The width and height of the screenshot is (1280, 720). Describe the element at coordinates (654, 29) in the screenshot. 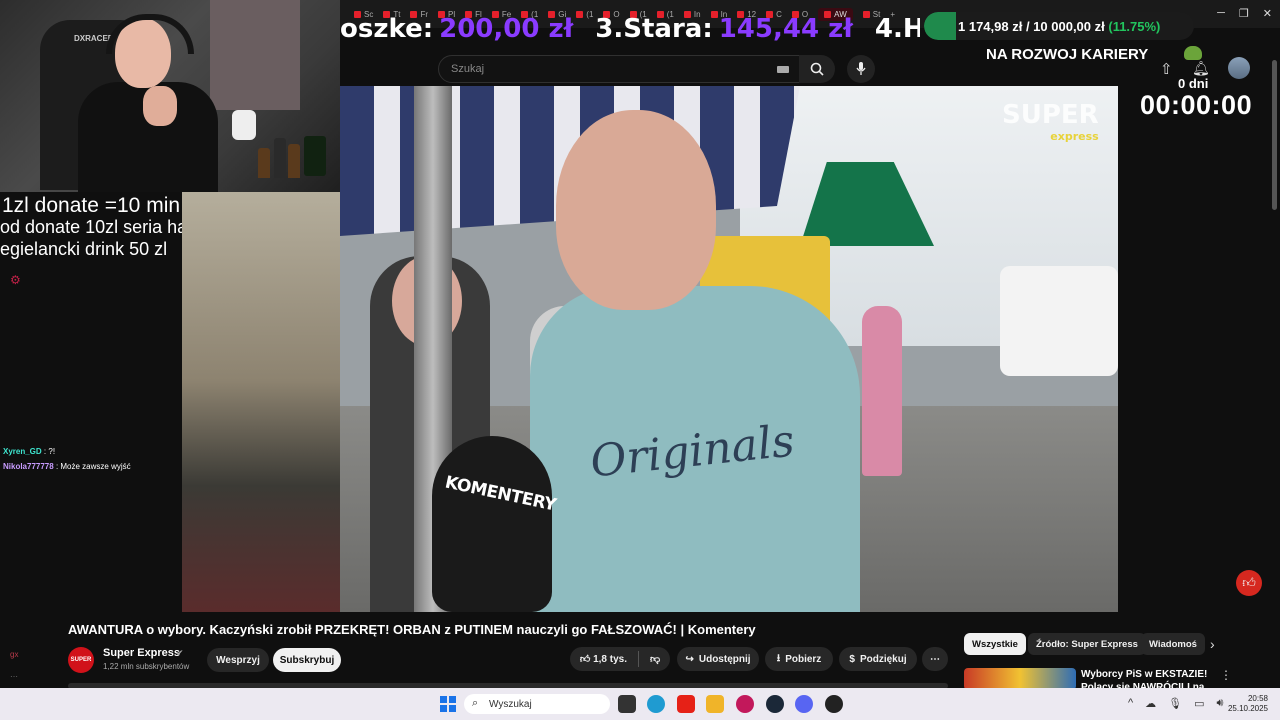

I see `ticker-label: 3.Stara:` at that location.